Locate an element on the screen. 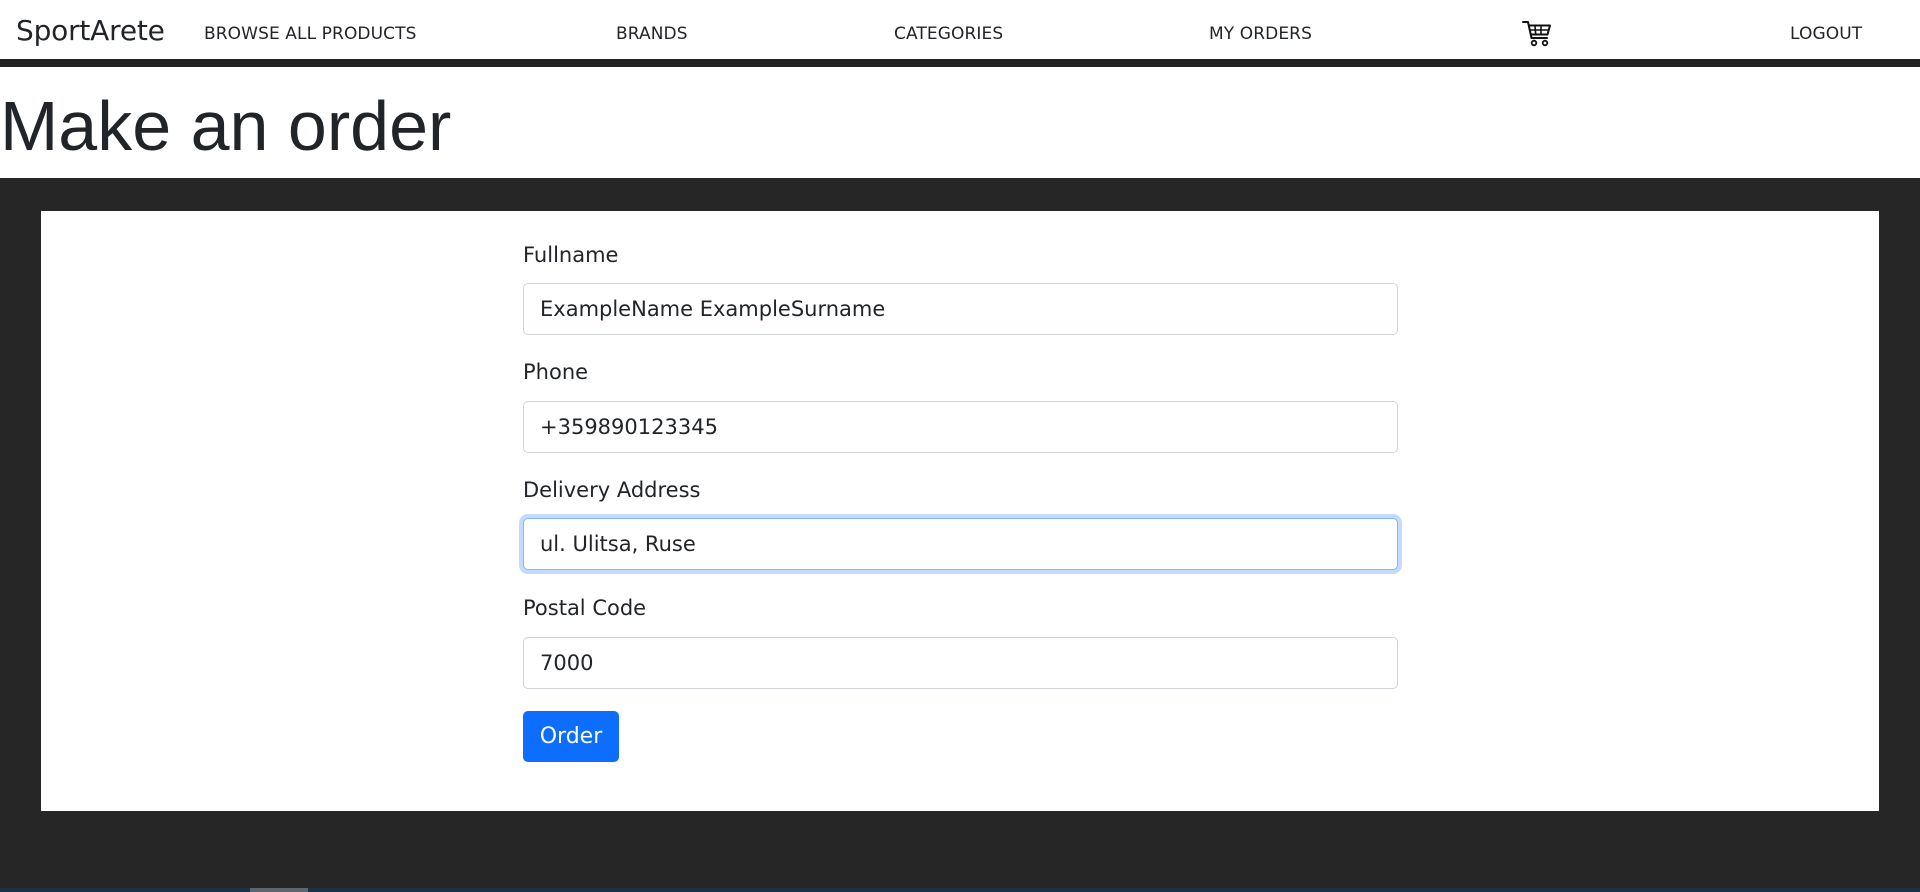 This screenshot has height=892, width=1920. fullname-label: Fullname is located at coordinates (571, 255).